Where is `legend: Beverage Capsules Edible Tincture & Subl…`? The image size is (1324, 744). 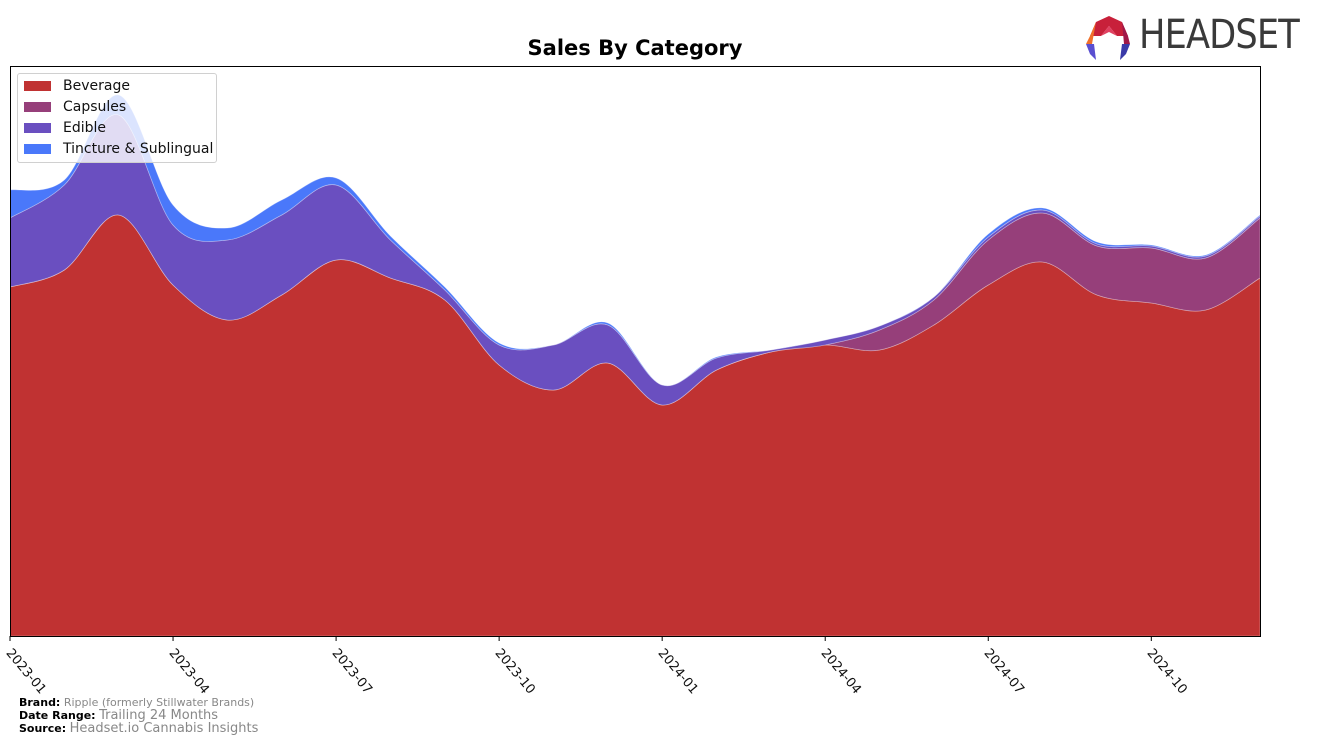
legend: Beverage Capsules Edible Tincture & Subl… is located at coordinates (117, 118).